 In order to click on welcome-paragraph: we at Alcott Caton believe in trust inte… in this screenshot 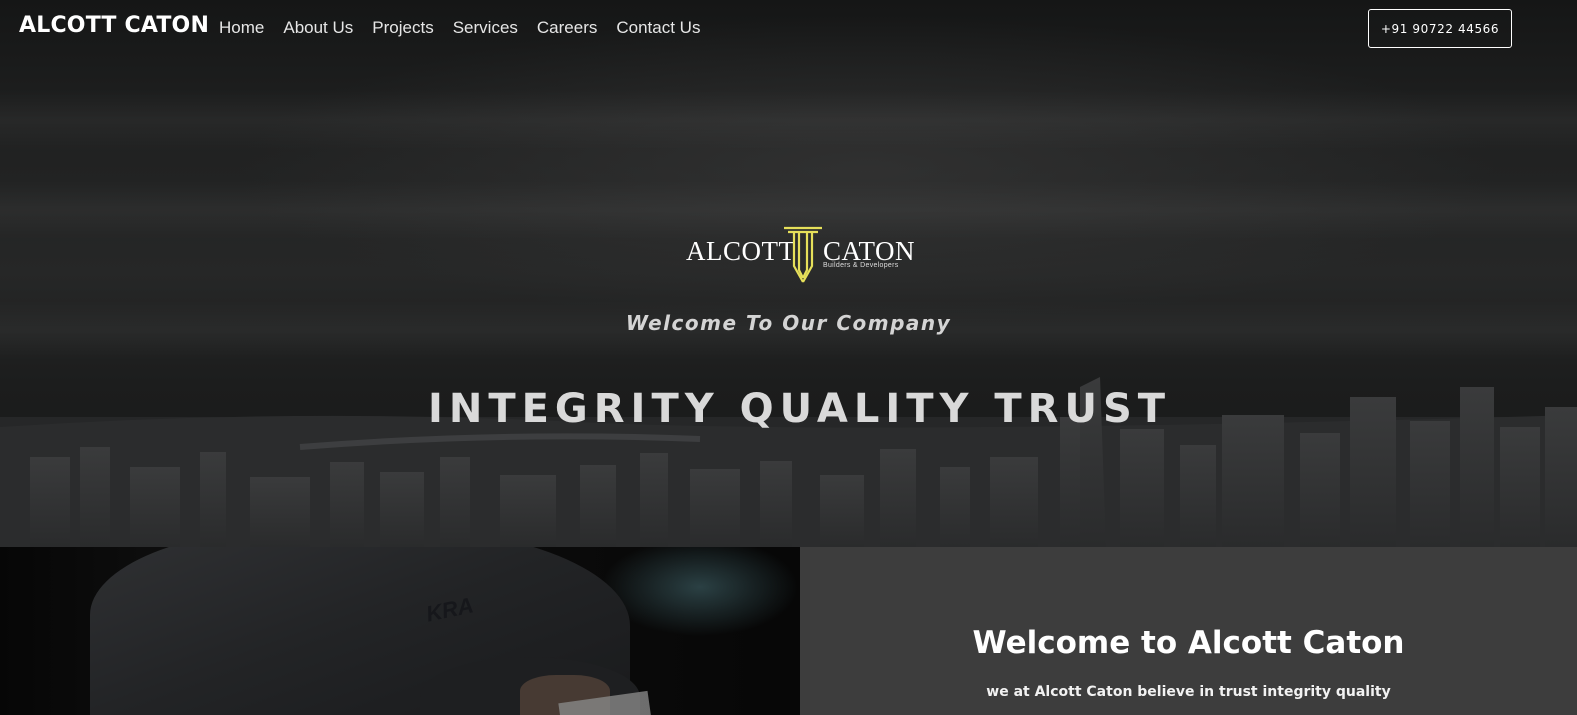, I will do `click(1188, 692)`.